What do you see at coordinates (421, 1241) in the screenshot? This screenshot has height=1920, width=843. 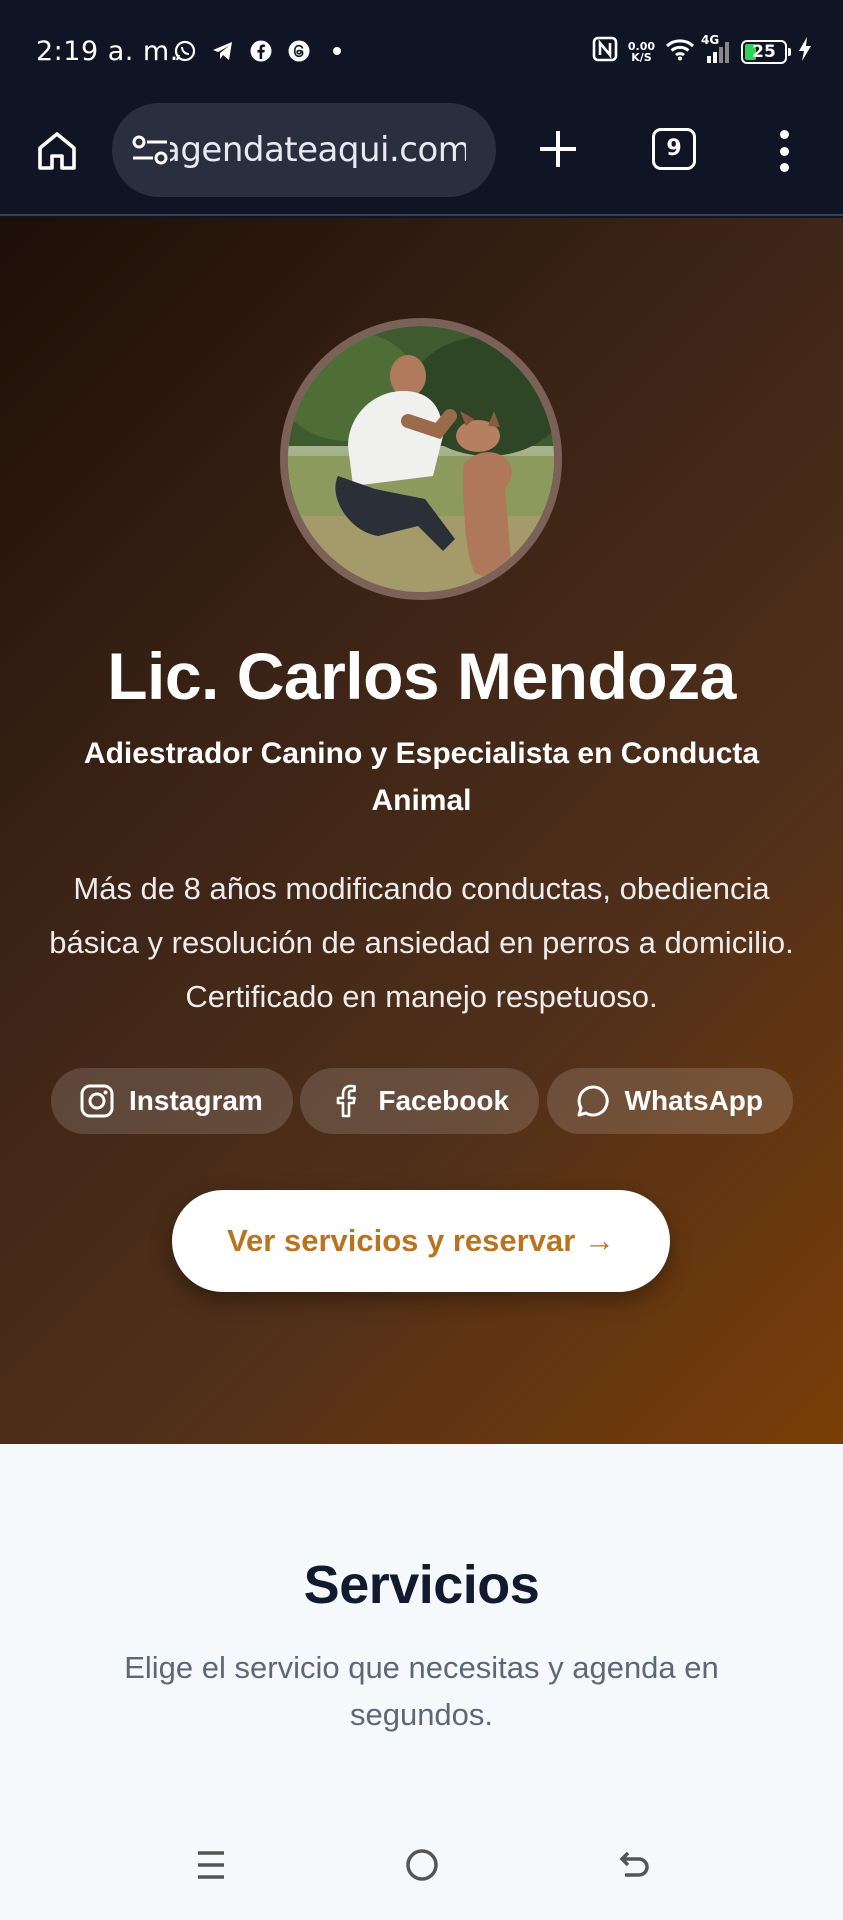 I see `book-services-button: Ver servicios y reservar →` at bounding box center [421, 1241].